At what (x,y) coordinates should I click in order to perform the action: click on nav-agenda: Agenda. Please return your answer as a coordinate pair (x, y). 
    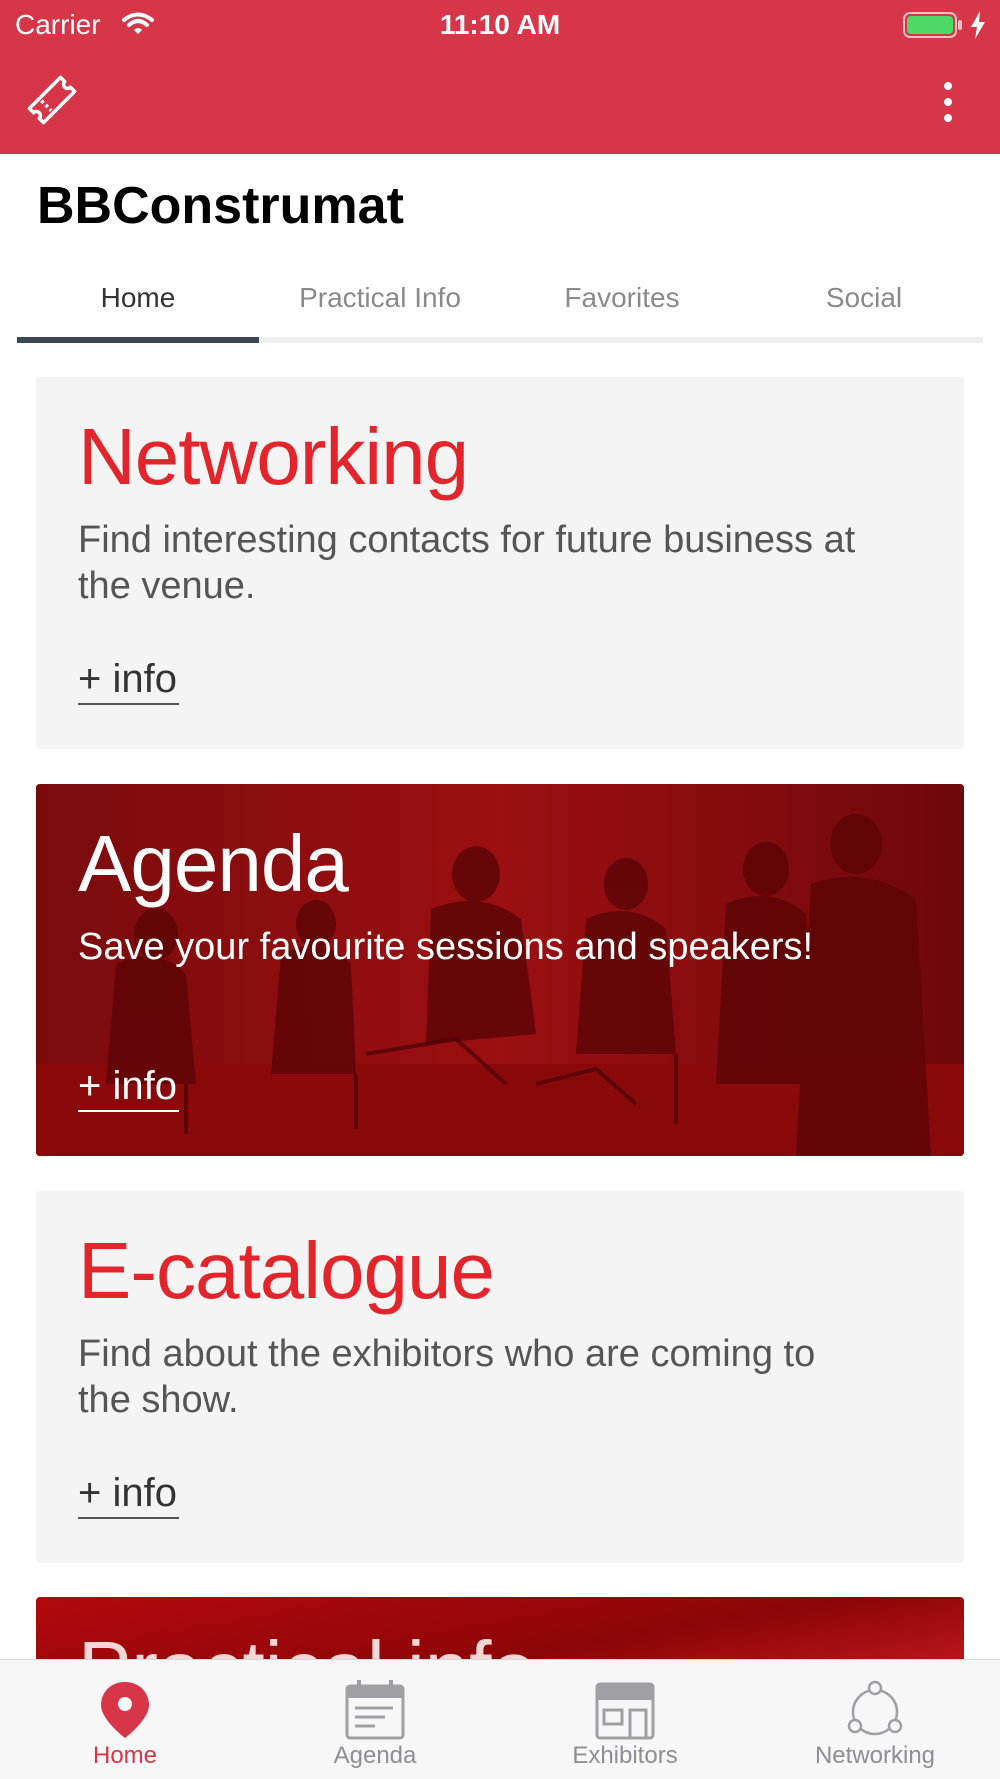
    Looking at the image, I should click on (375, 1719).